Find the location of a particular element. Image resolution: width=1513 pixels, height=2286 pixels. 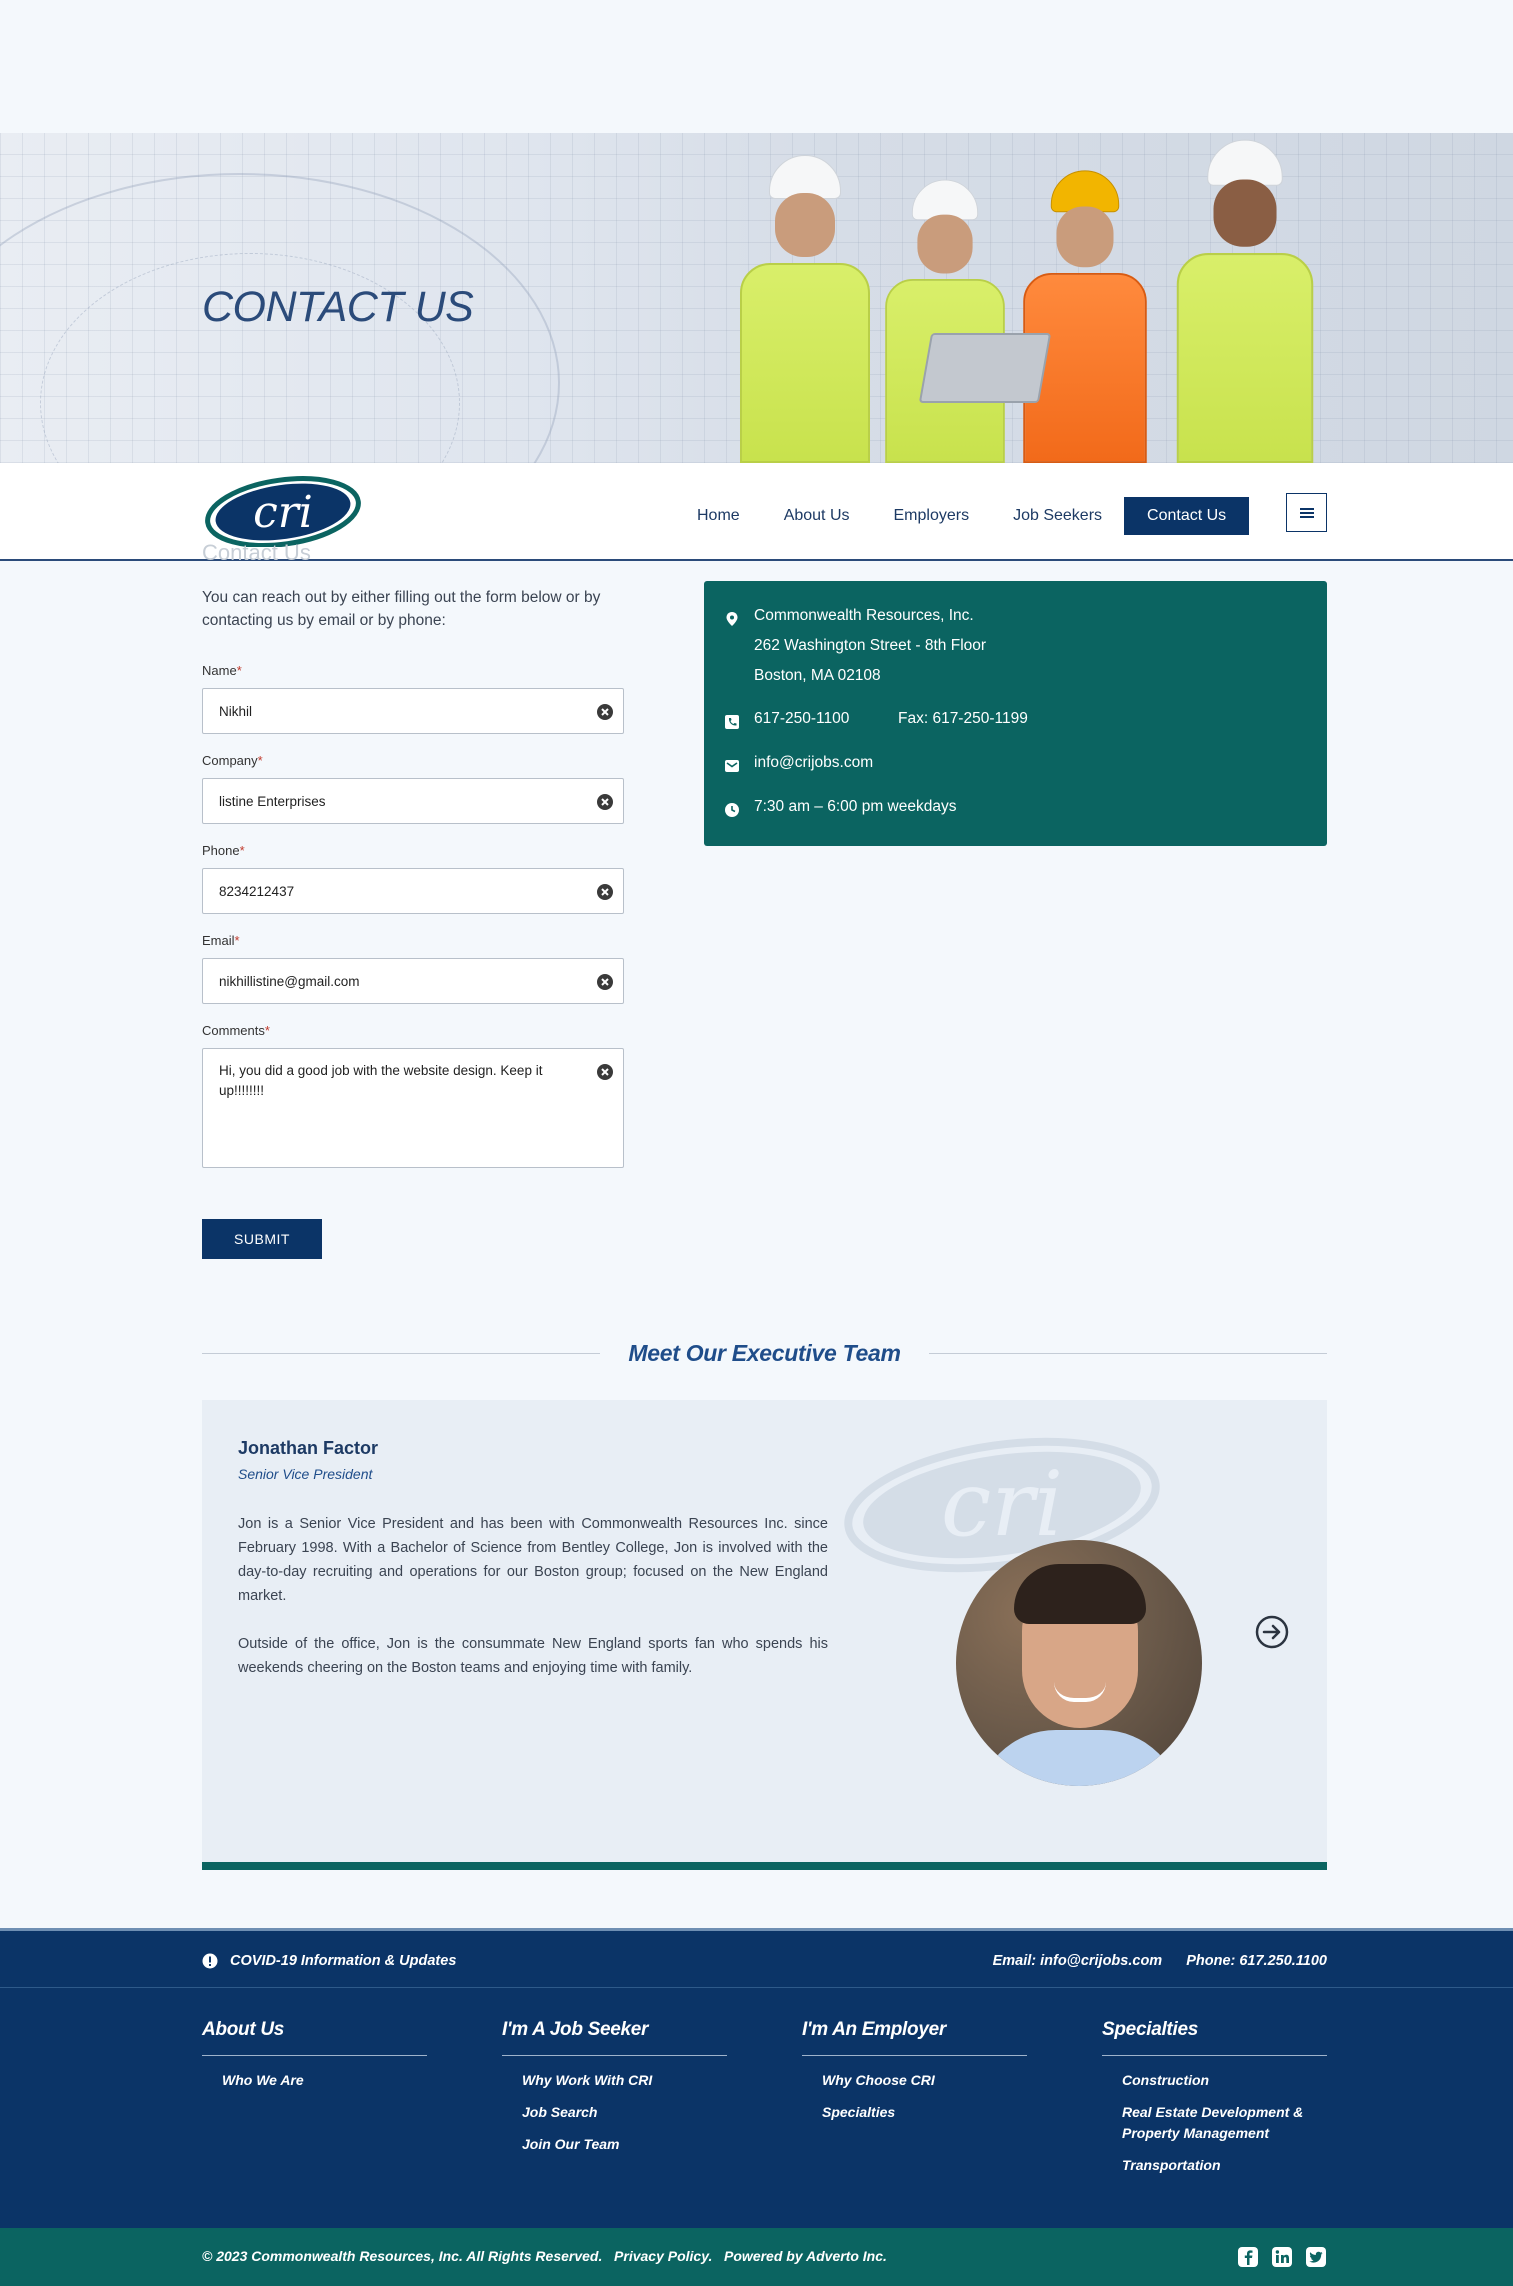

nav-employers: Employers is located at coordinates (932, 516).